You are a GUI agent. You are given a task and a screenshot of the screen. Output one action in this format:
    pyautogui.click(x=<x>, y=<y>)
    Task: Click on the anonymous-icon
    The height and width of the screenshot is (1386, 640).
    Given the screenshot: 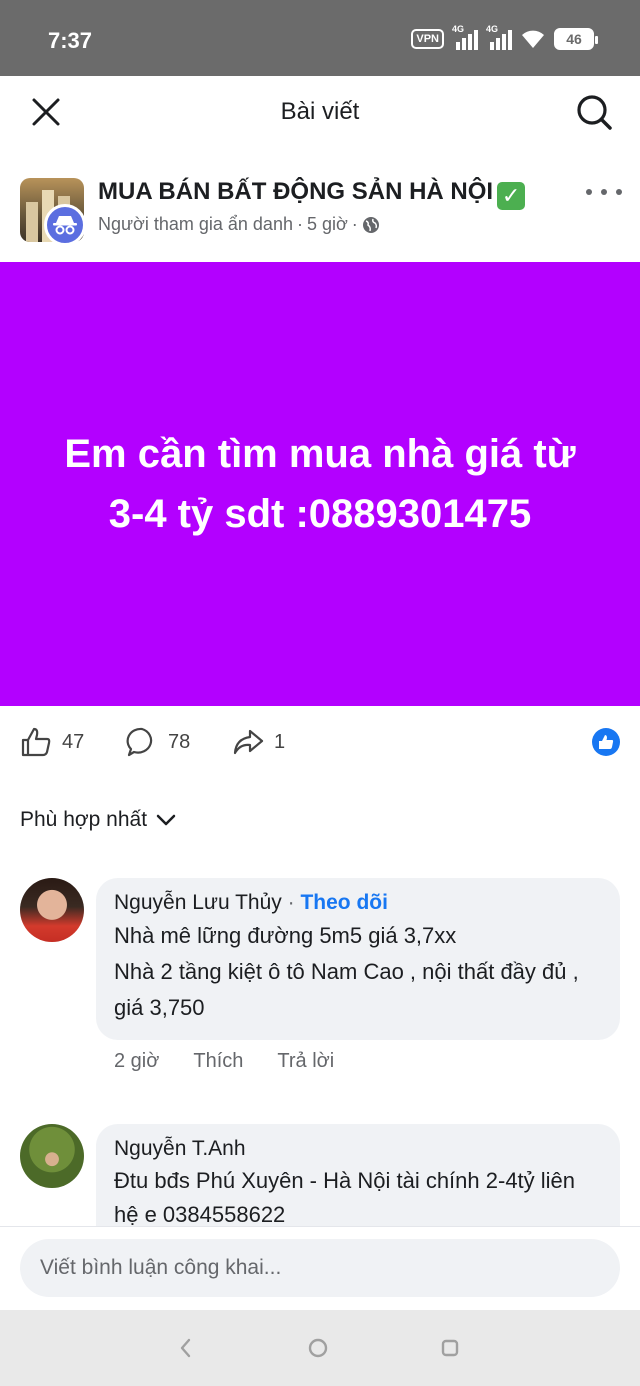 What is the action you would take?
    pyautogui.click(x=65, y=225)
    